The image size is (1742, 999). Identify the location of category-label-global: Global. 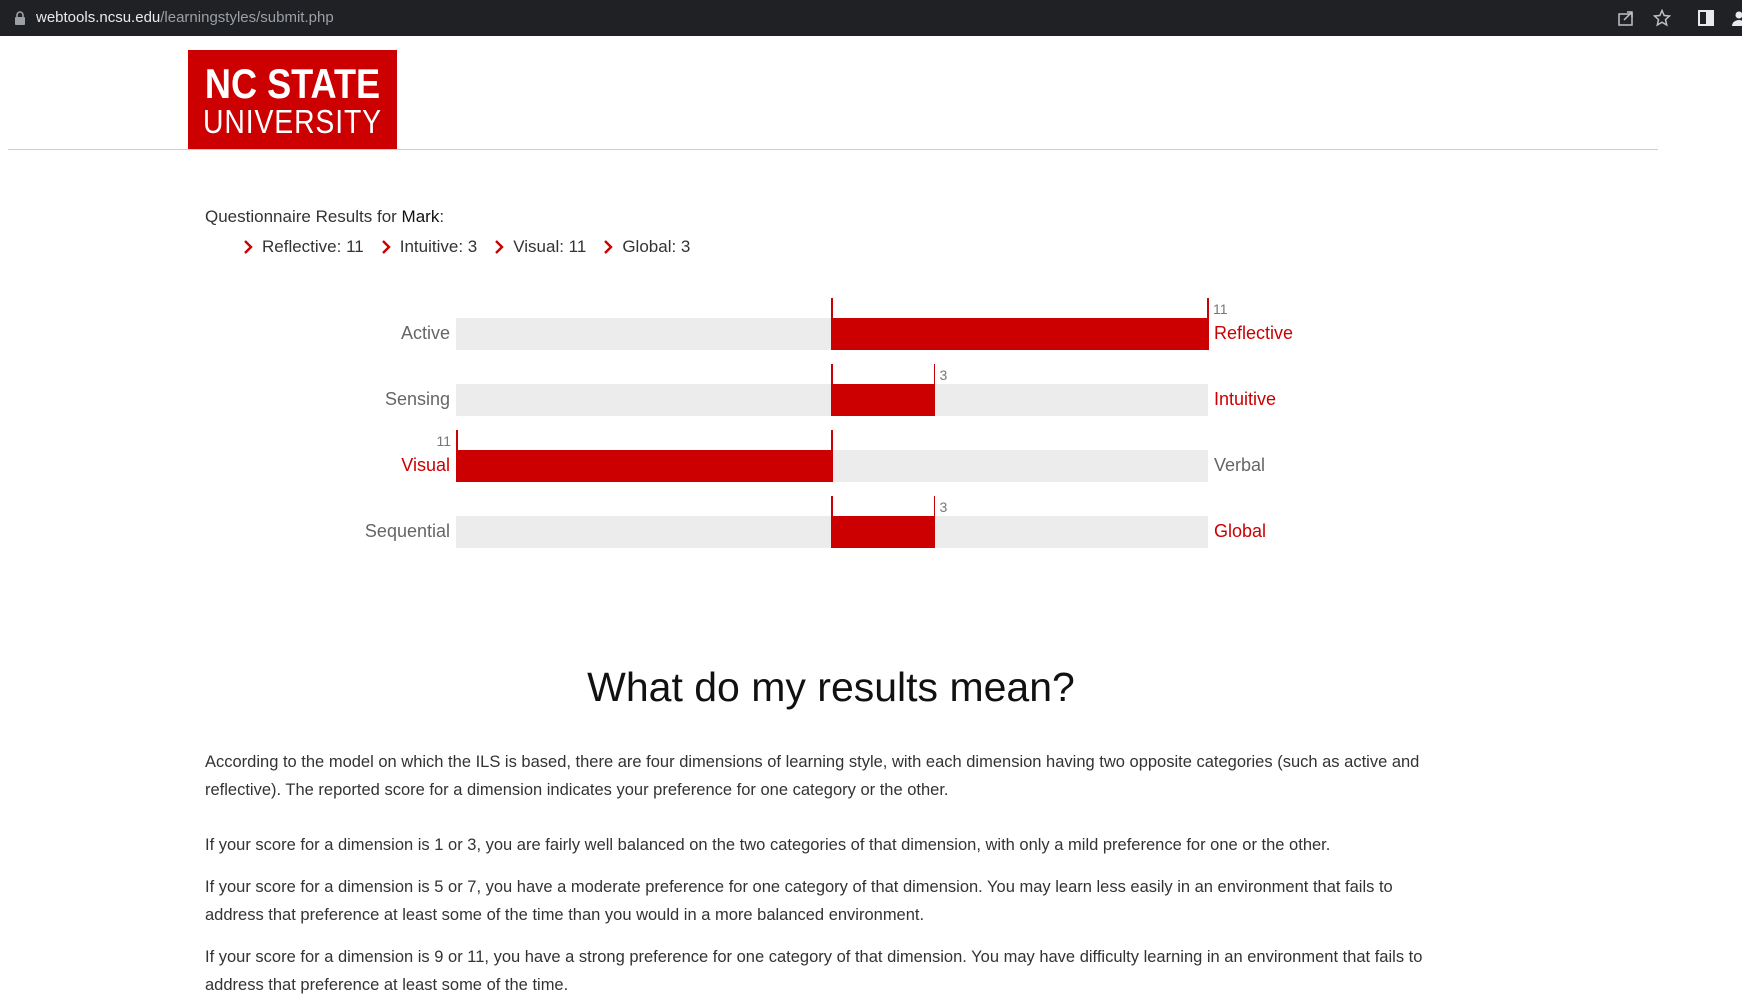
(1240, 531).